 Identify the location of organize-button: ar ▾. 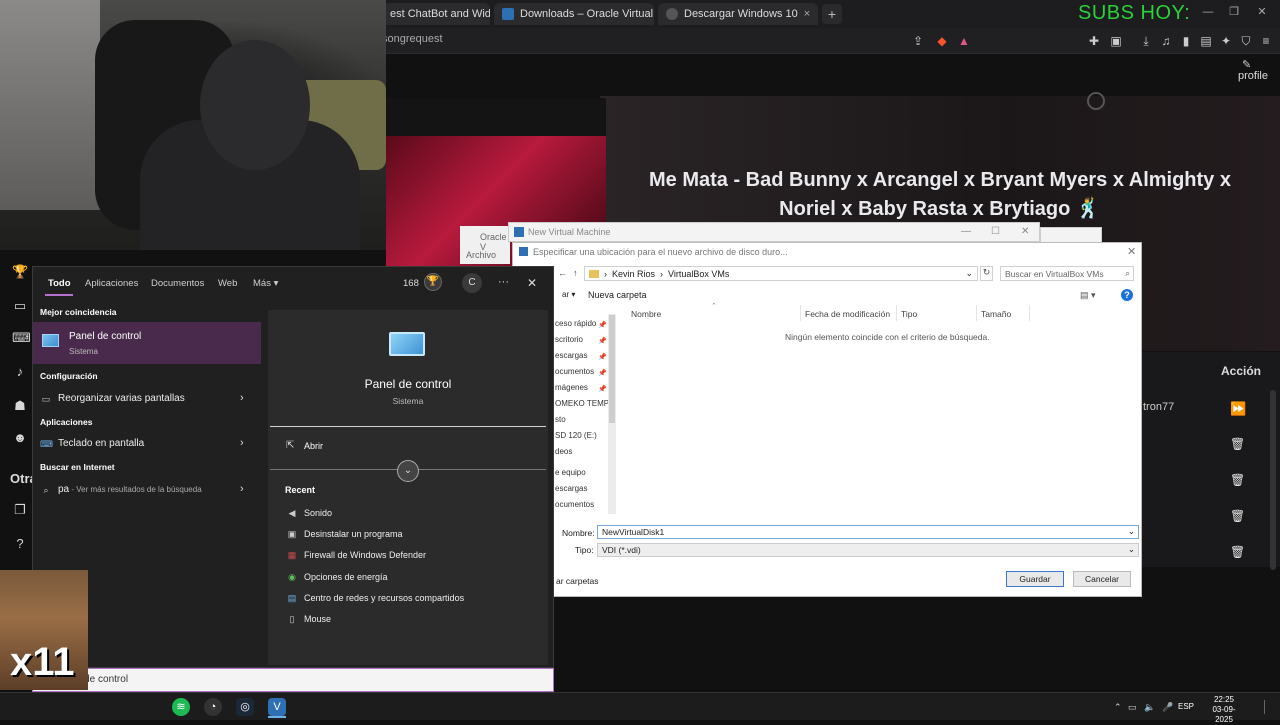
(568, 294).